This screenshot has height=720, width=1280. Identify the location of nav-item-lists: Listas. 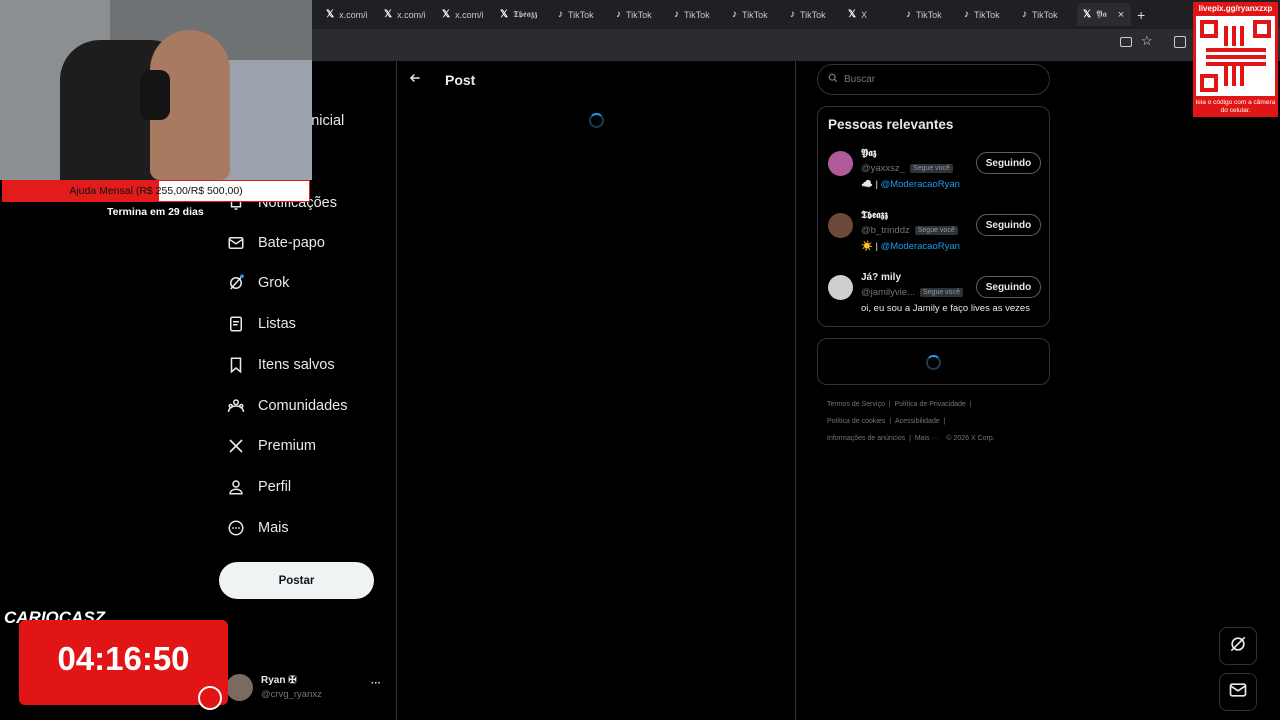
(261, 324).